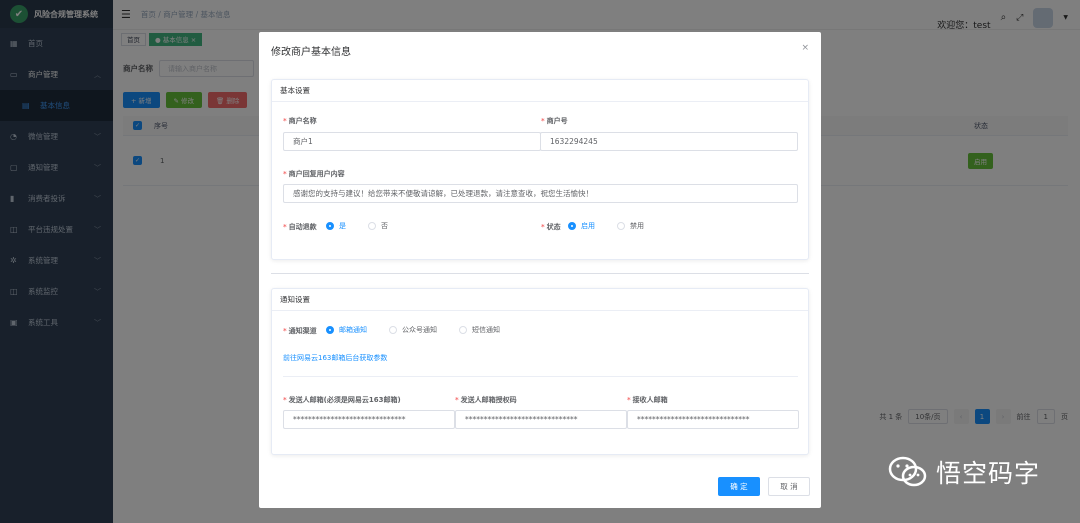 The image size is (1080, 523). I want to click on reply-content-input: 感谢您的支持与建议！给您带来不便敬请谅解，已处理退款，请注意查收，祝您生活愉快！, so click(540, 193).